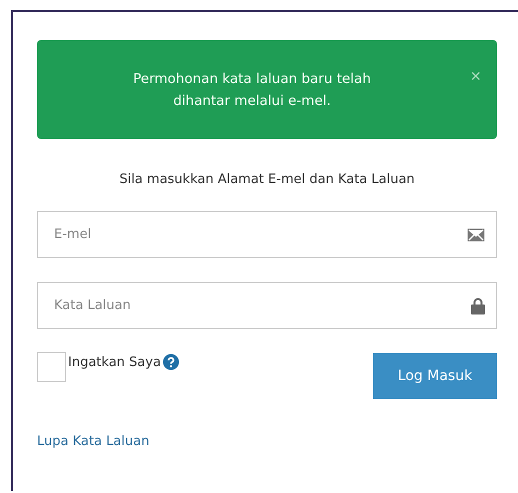  Describe the element at coordinates (267, 234) in the screenshot. I see `input-field: E-mel` at that location.